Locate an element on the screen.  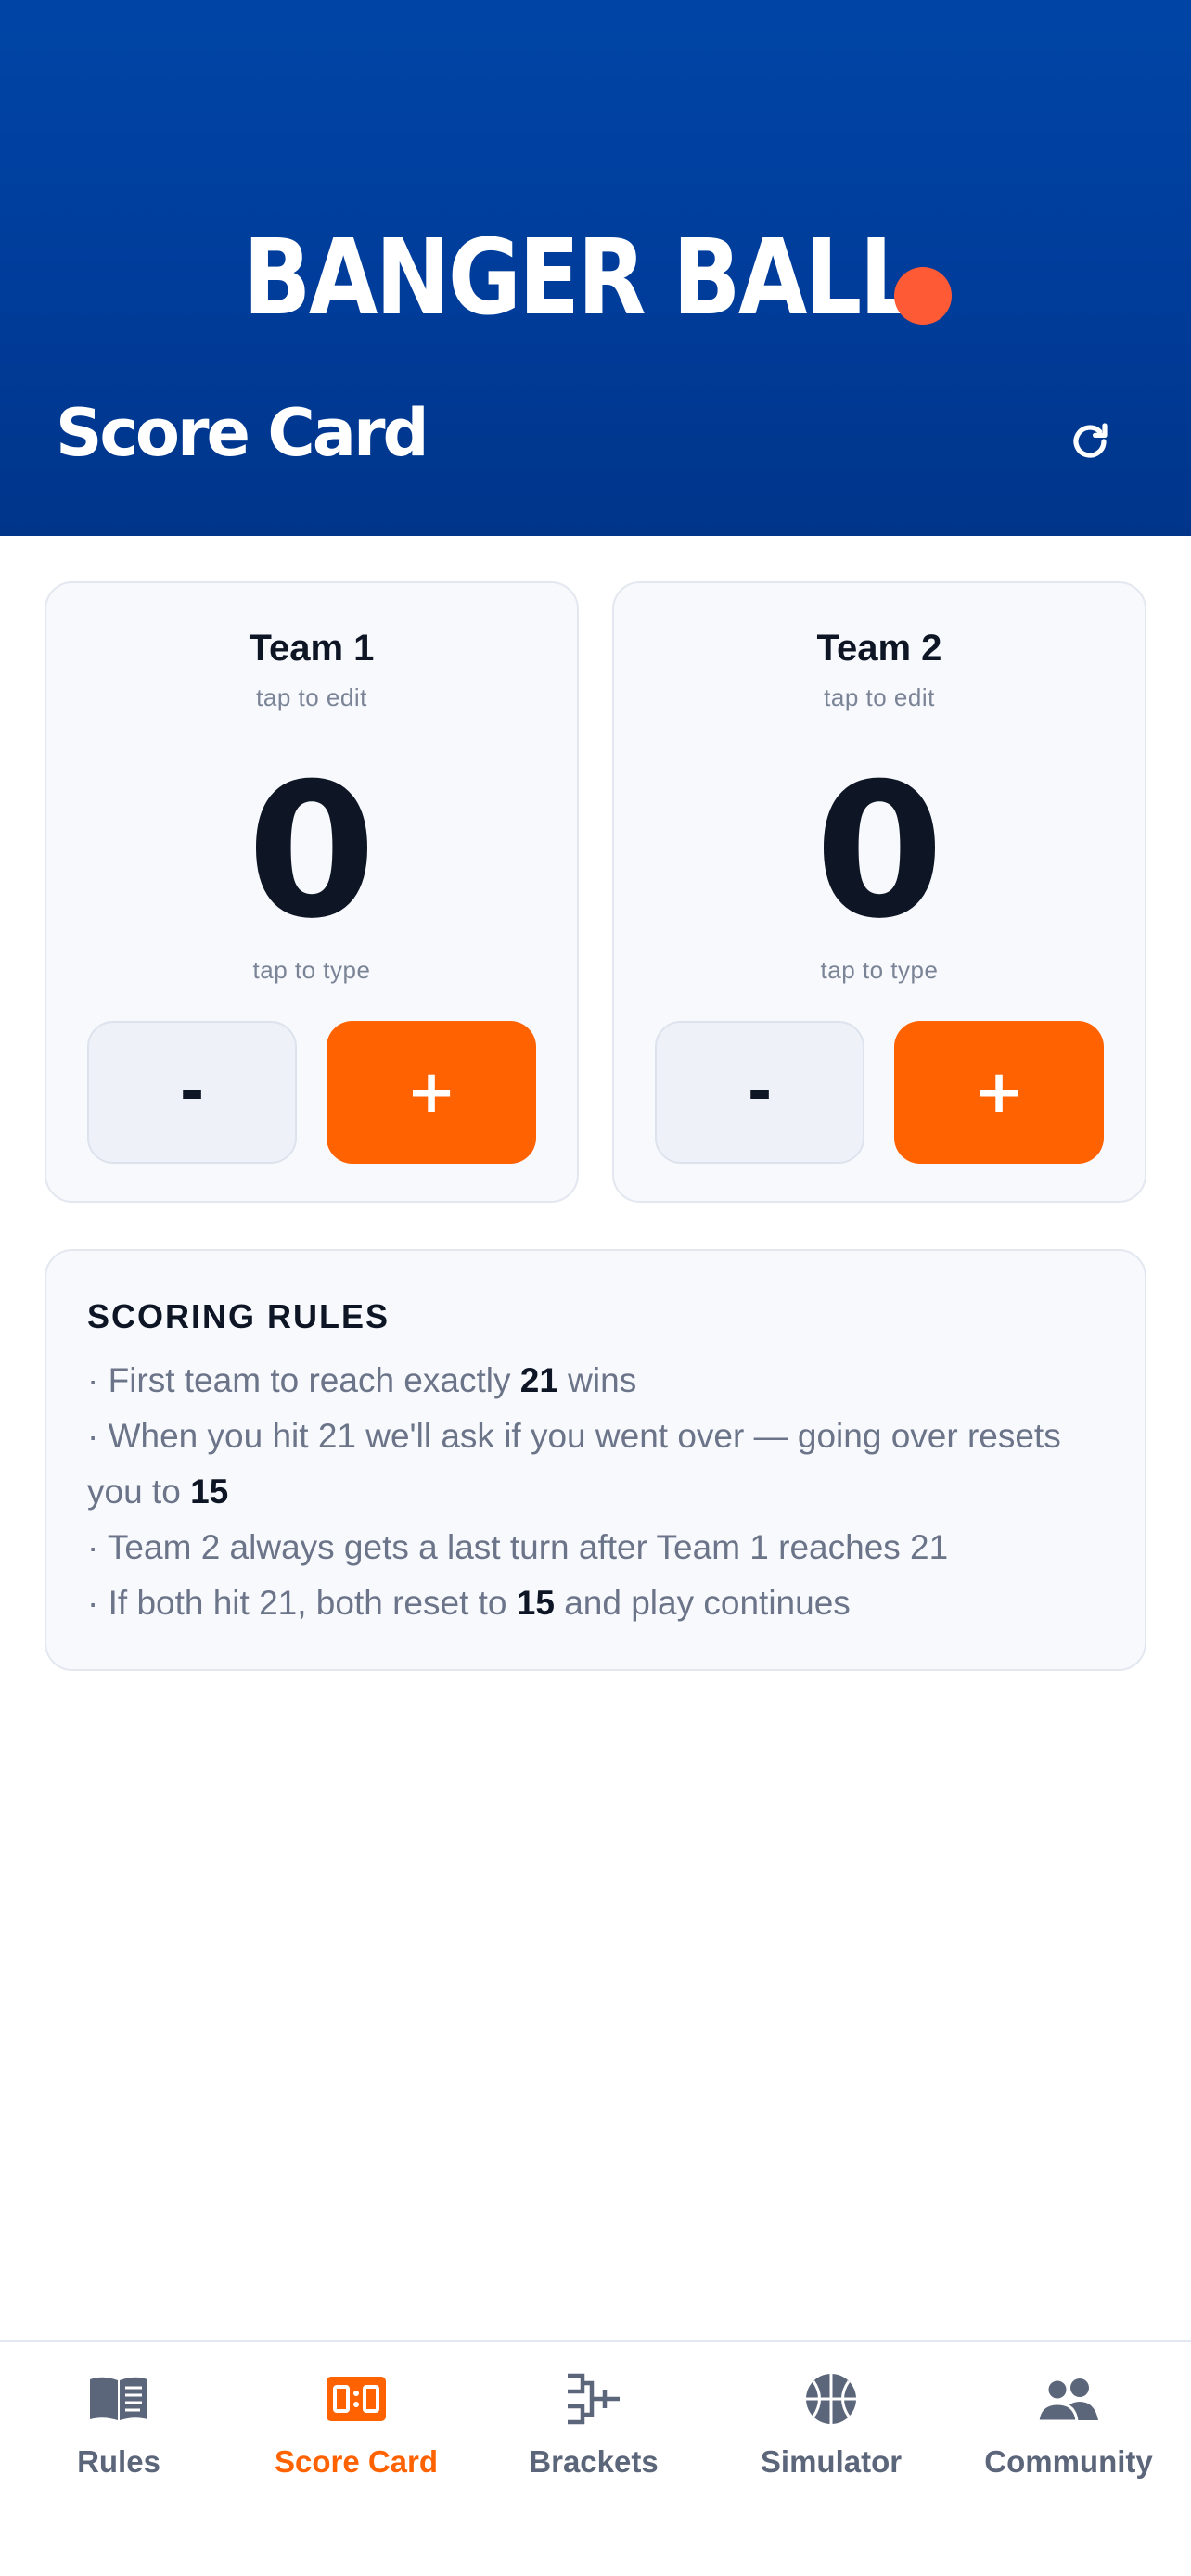
type-hint-2: tap to type is located at coordinates (879, 970).